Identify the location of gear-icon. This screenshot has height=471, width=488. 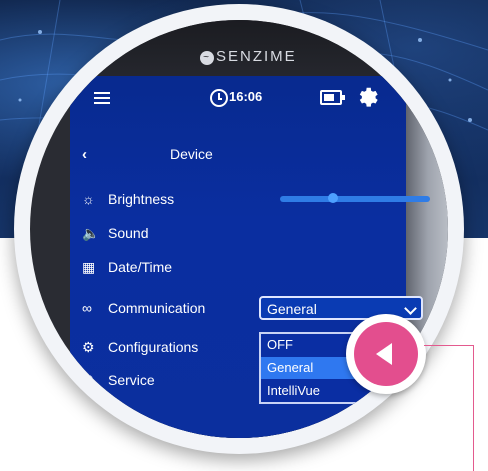
(368, 97).